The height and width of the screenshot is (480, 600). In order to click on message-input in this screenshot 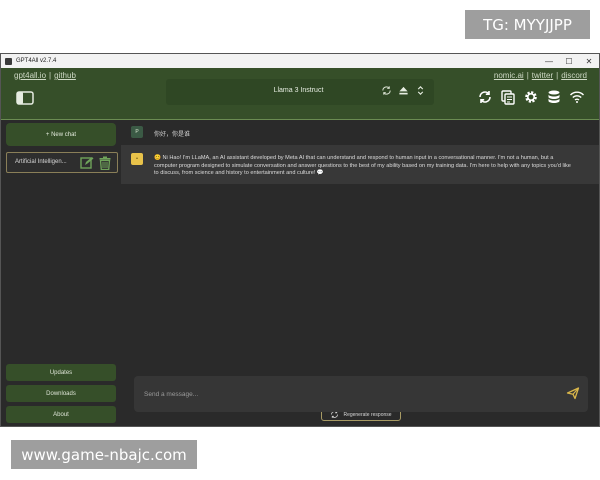, I will do `click(344, 394)`.